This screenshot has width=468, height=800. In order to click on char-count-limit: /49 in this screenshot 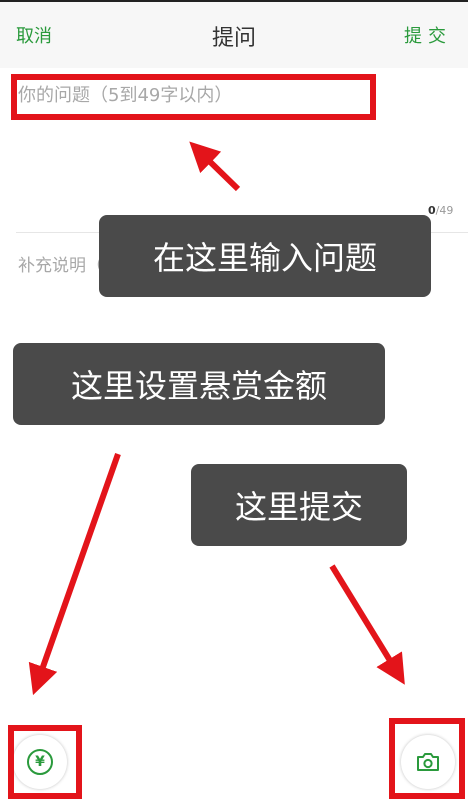, I will do `click(444, 210)`.